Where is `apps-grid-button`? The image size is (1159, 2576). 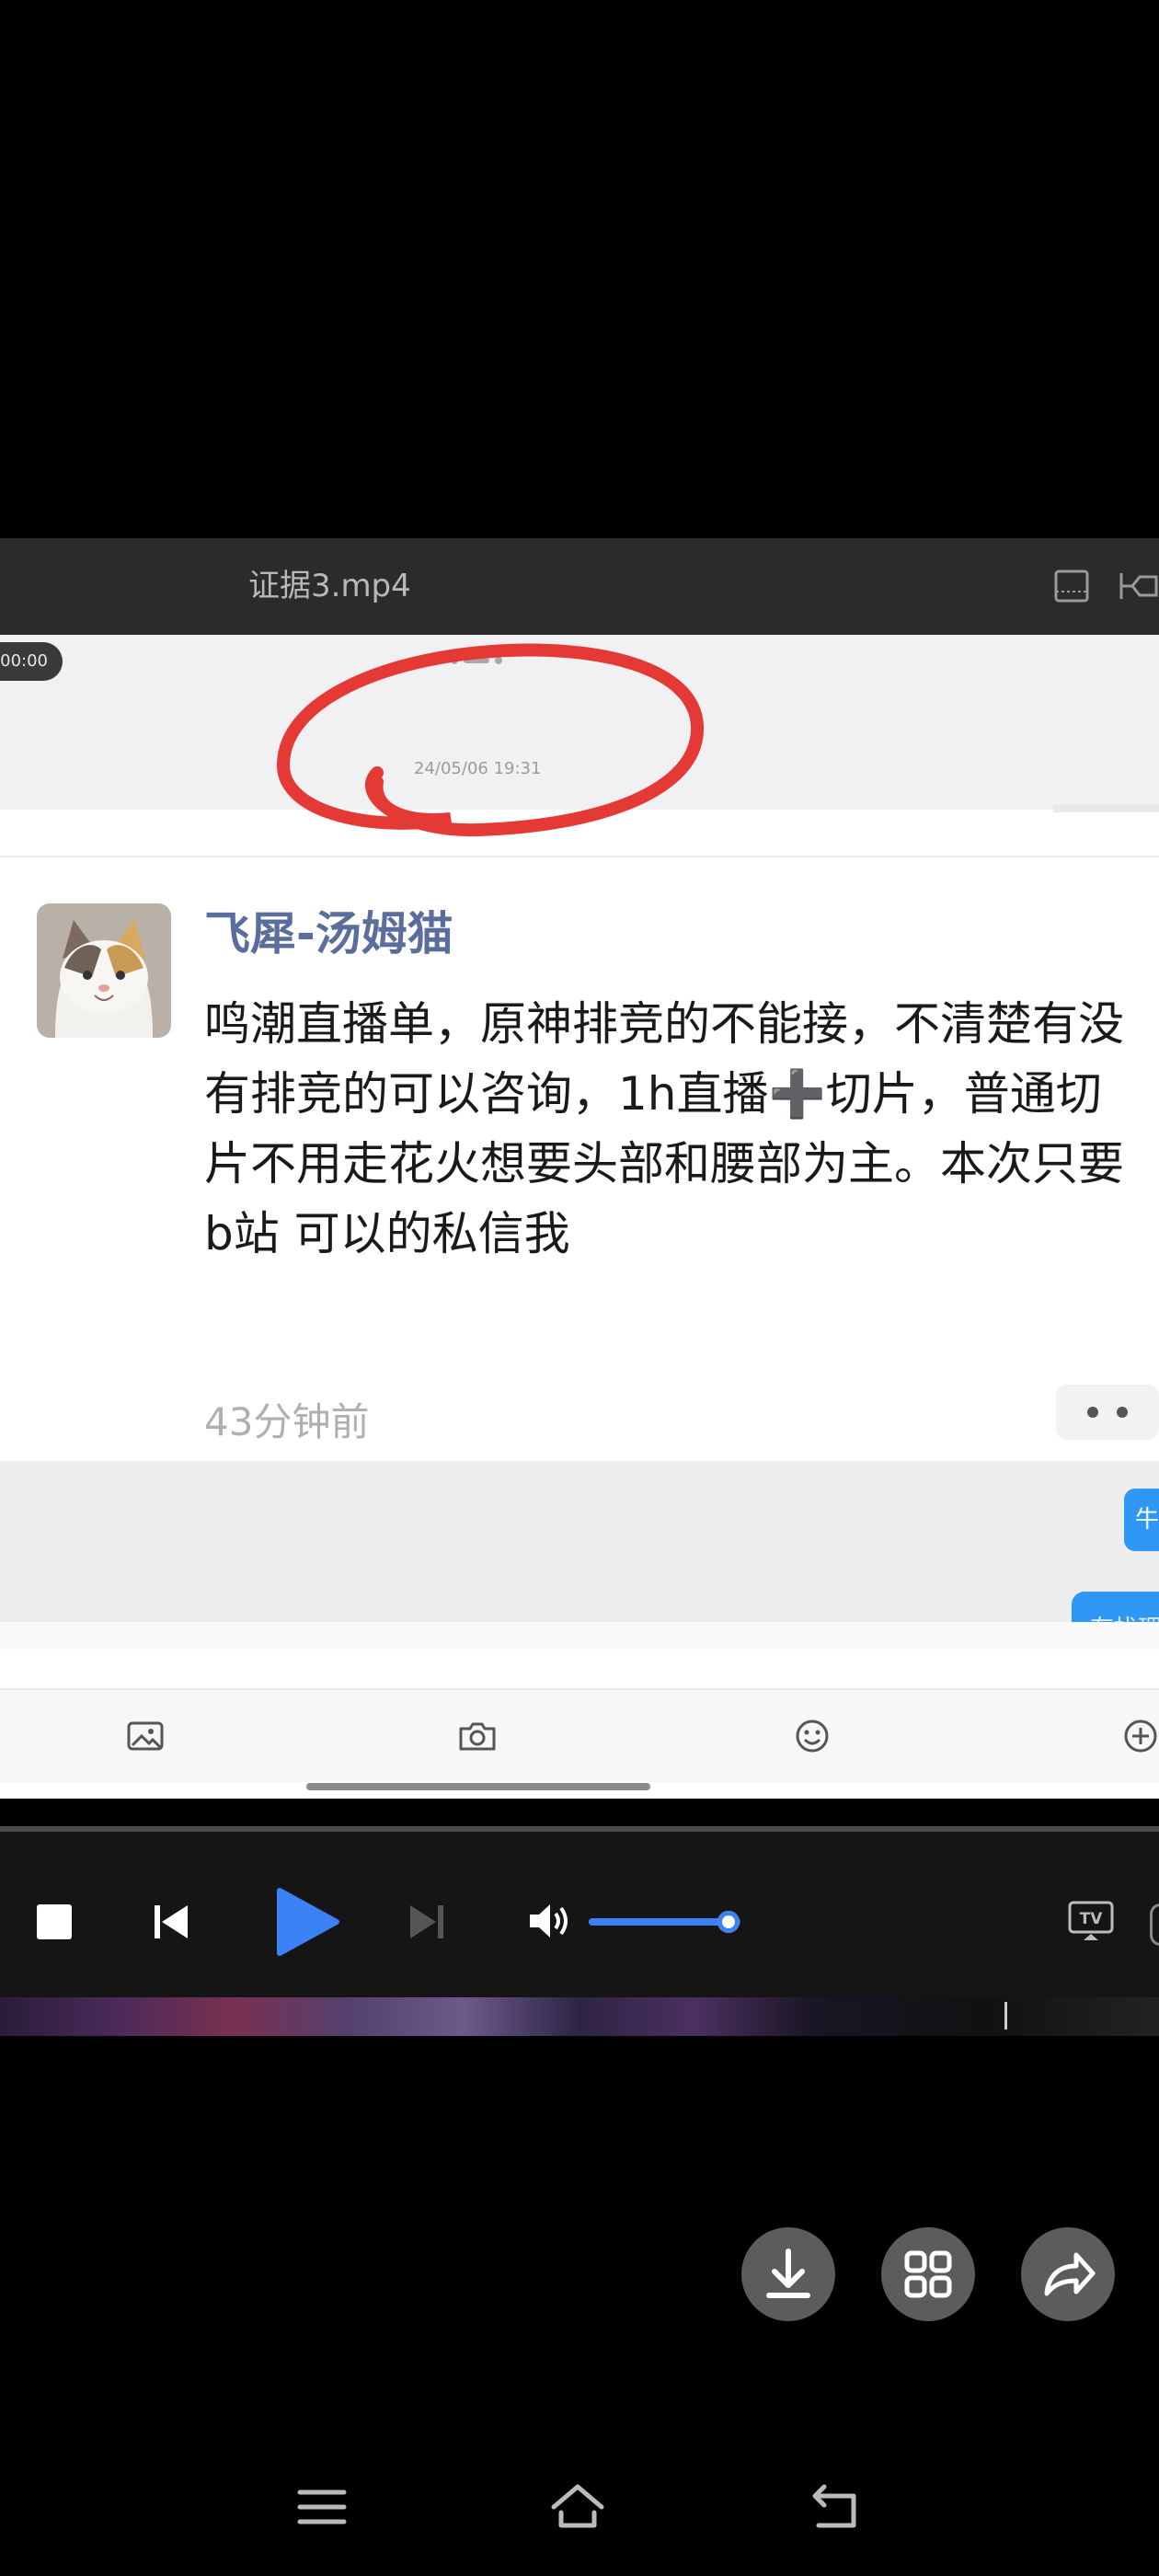
apps-grid-button is located at coordinates (928, 2274).